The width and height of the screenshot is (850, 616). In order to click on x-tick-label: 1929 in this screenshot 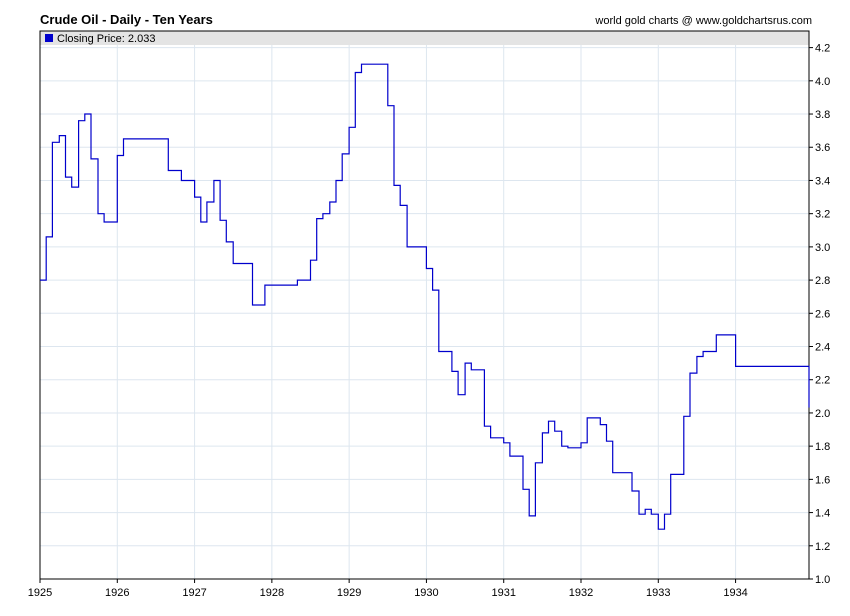, I will do `click(349, 593)`.